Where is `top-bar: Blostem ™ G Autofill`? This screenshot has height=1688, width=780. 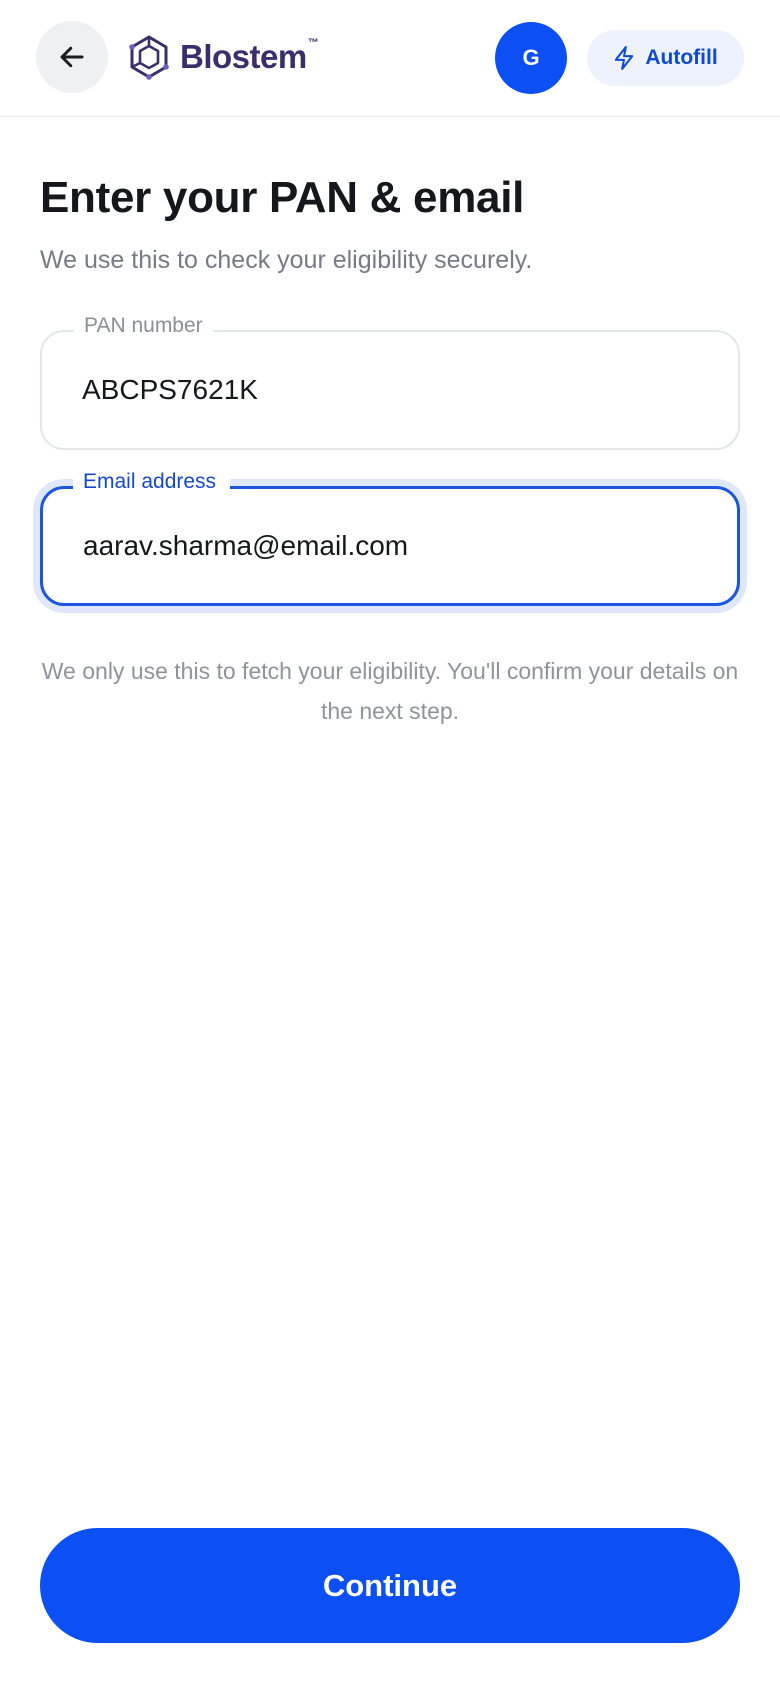
top-bar: Blostem ™ G Autofill is located at coordinates (390, 58).